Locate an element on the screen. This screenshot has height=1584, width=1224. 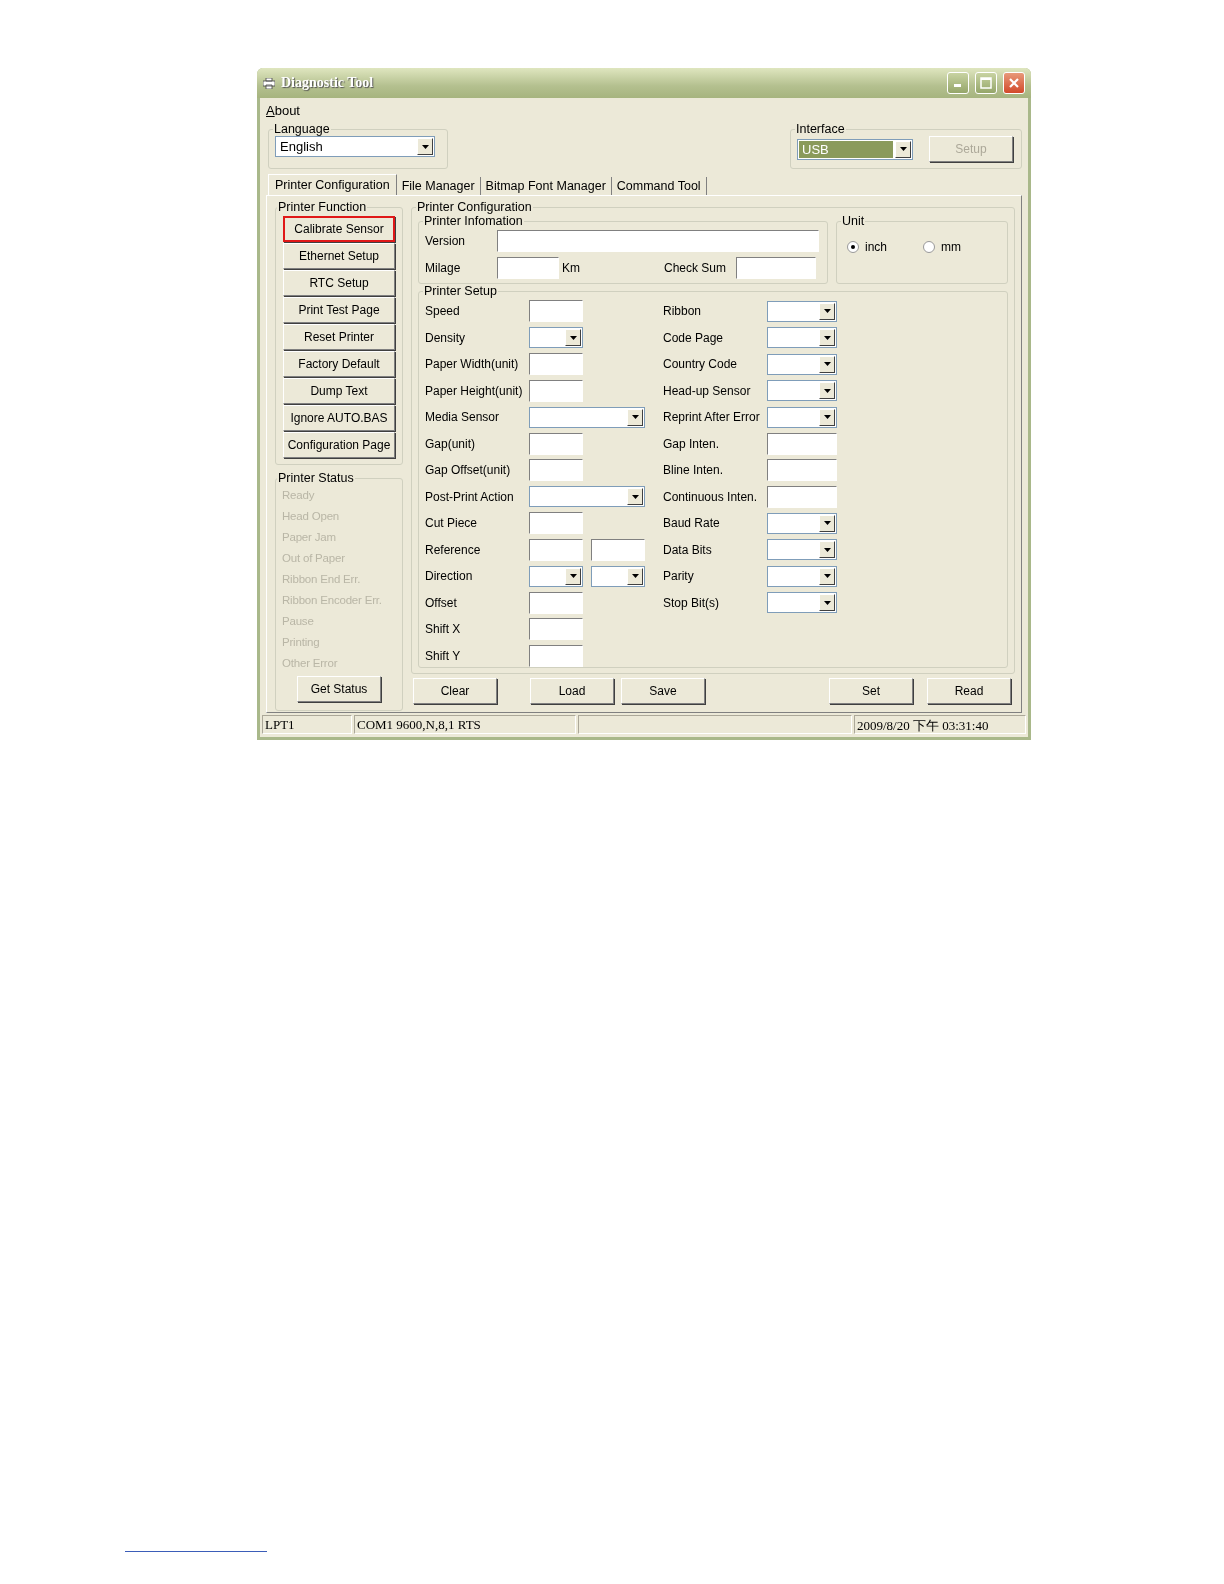
status-pane: 2009/8/20 下午 03:31:40 is located at coordinates (940, 724).